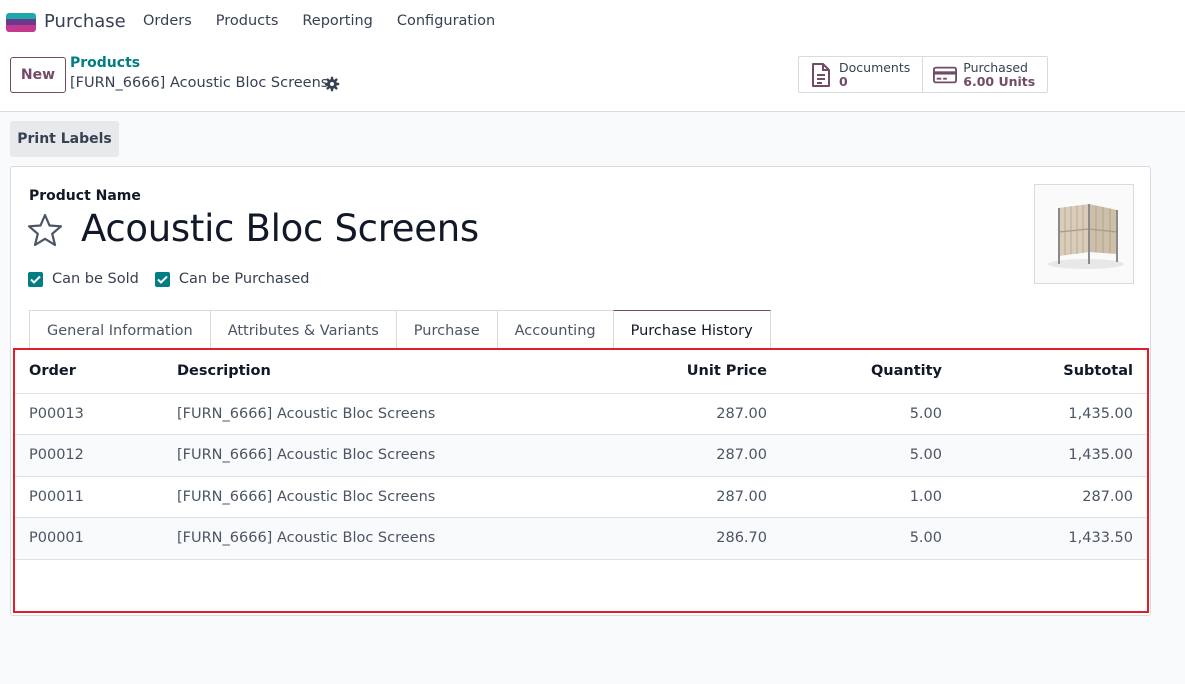  What do you see at coordinates (247, 21) in the screenshot?
I see `menu-products: Products` at bounding box center [247, 21].